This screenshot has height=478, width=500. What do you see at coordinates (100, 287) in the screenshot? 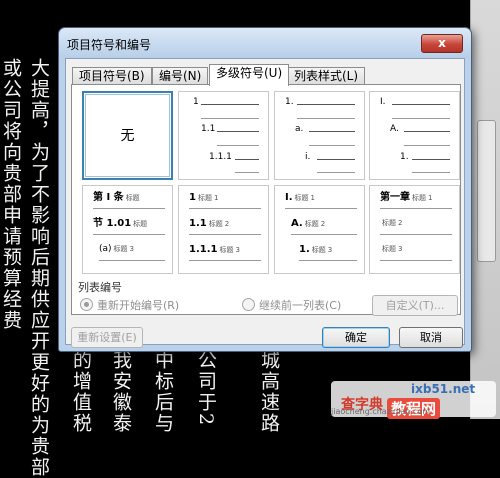
I see `list-numbering-label: 列表编号` at bounding box center [100, 287].